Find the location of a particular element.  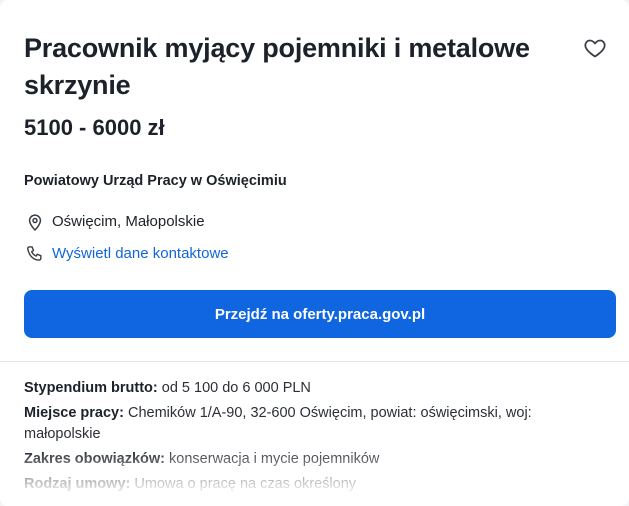

go-to-offer-button: Przejdź na oferty.praca.gov.pl is located at coordinates (320, 314).